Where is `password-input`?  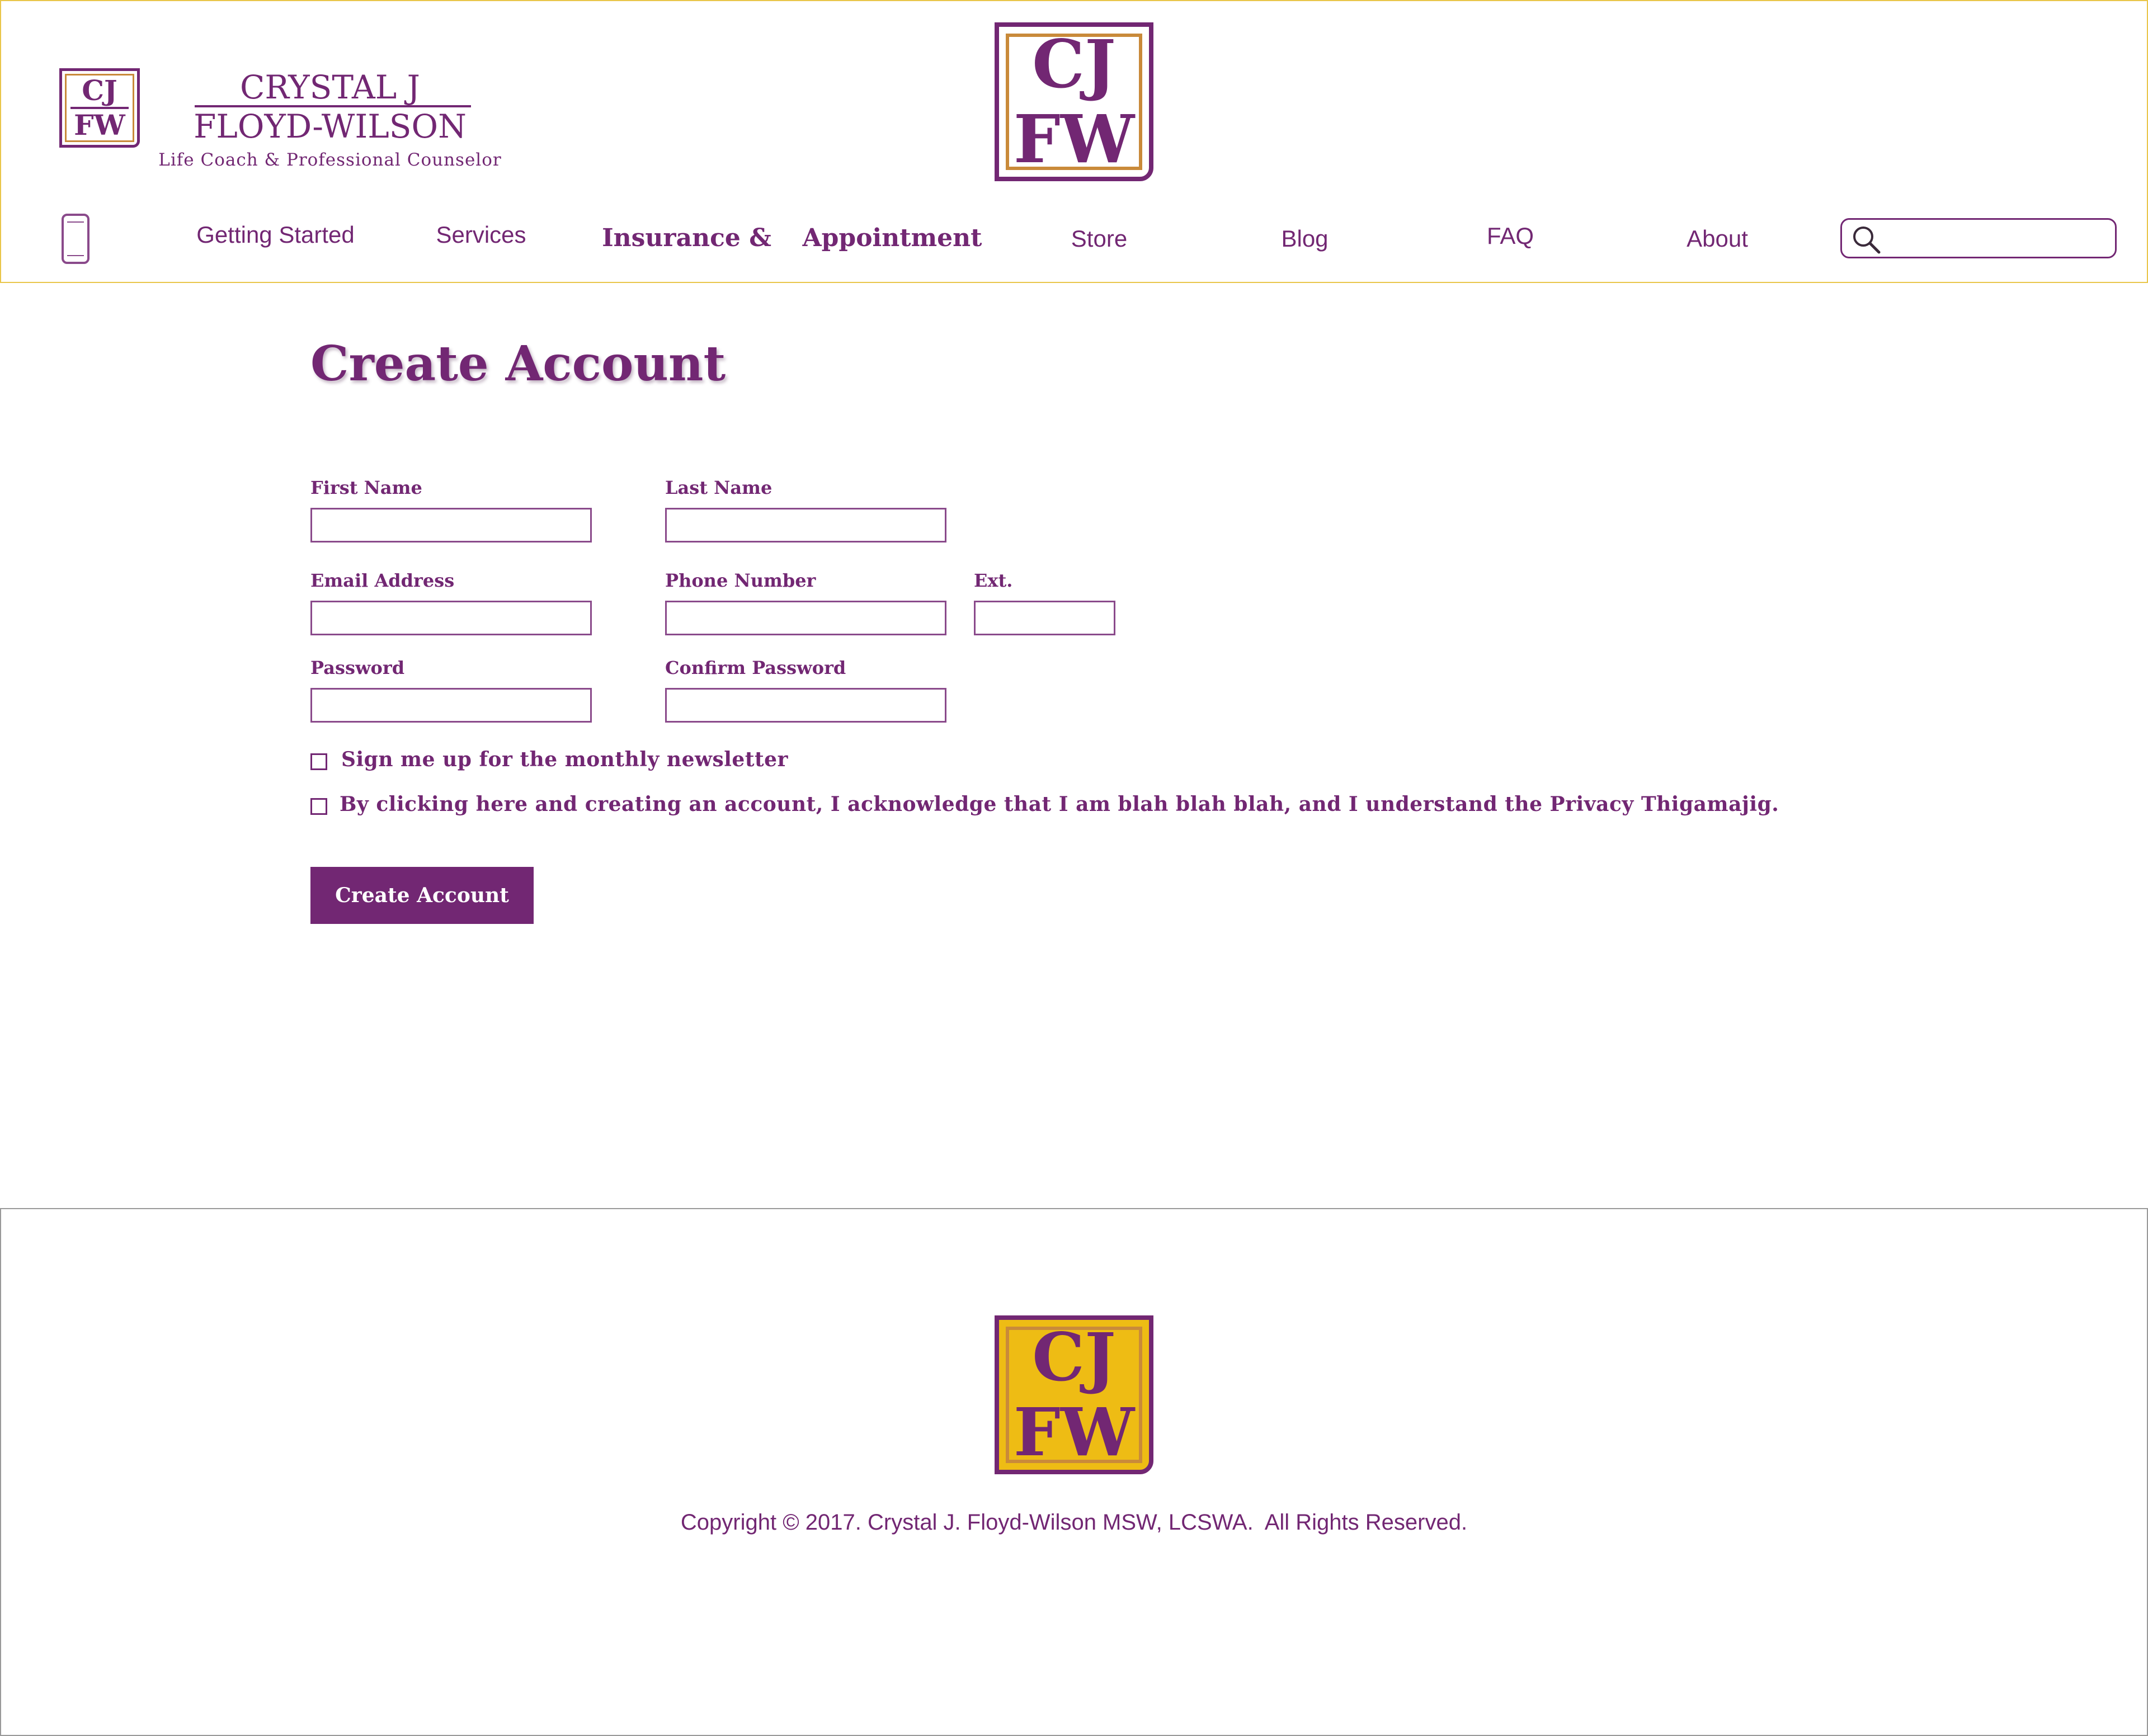
password-input is located at coordinates (451, 705).